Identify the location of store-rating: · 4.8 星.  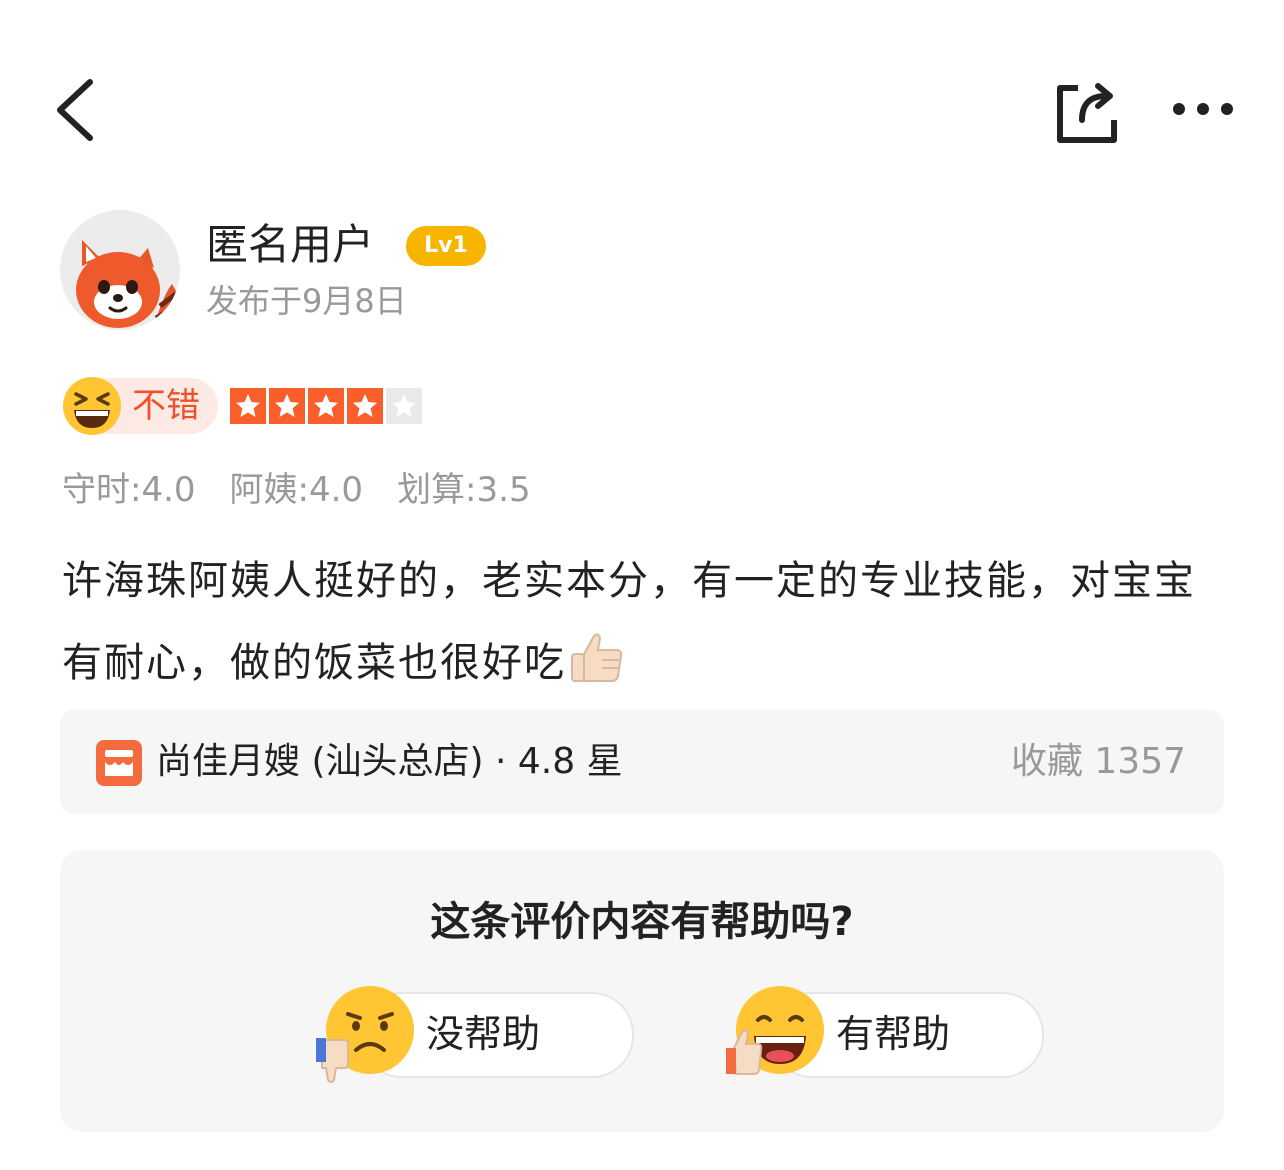
(553, 761).